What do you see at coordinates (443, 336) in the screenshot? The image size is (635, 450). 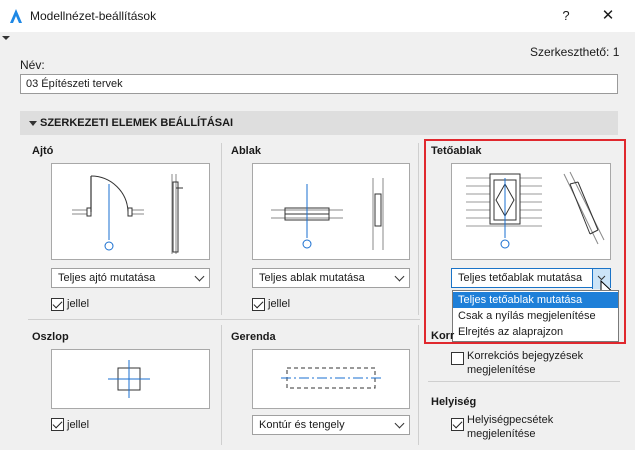 I see `correction-title: Korr` at bounding box center [443, 336].